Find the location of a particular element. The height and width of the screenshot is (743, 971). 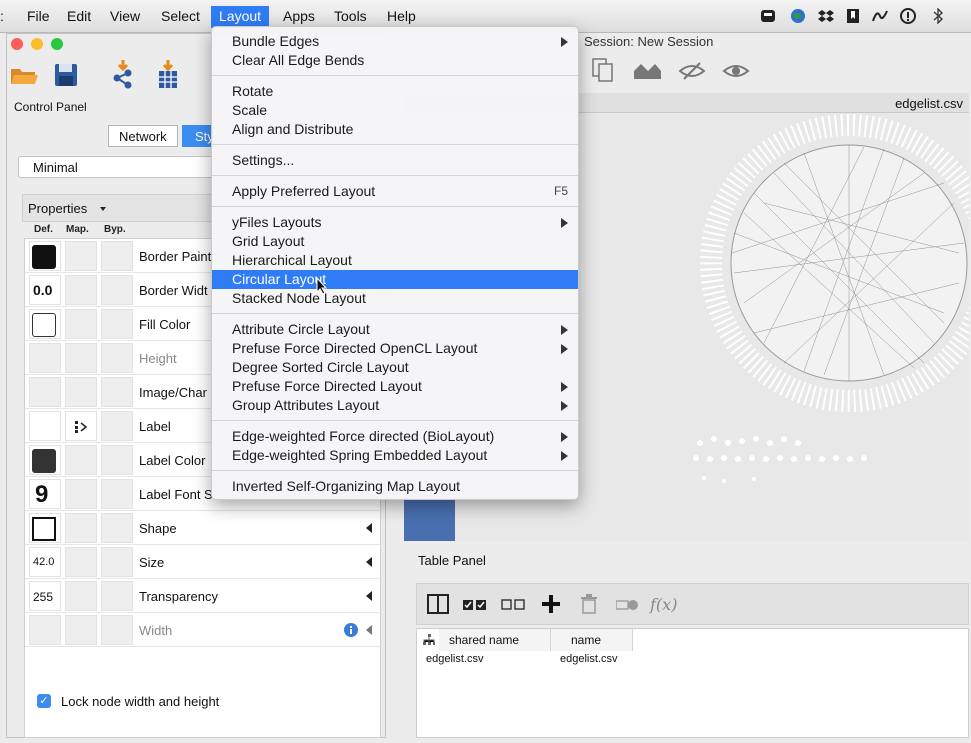

menu-item-inverted-som-layout: Inverted Self-Organizing Map Layout is located at coordinates (395, 486).